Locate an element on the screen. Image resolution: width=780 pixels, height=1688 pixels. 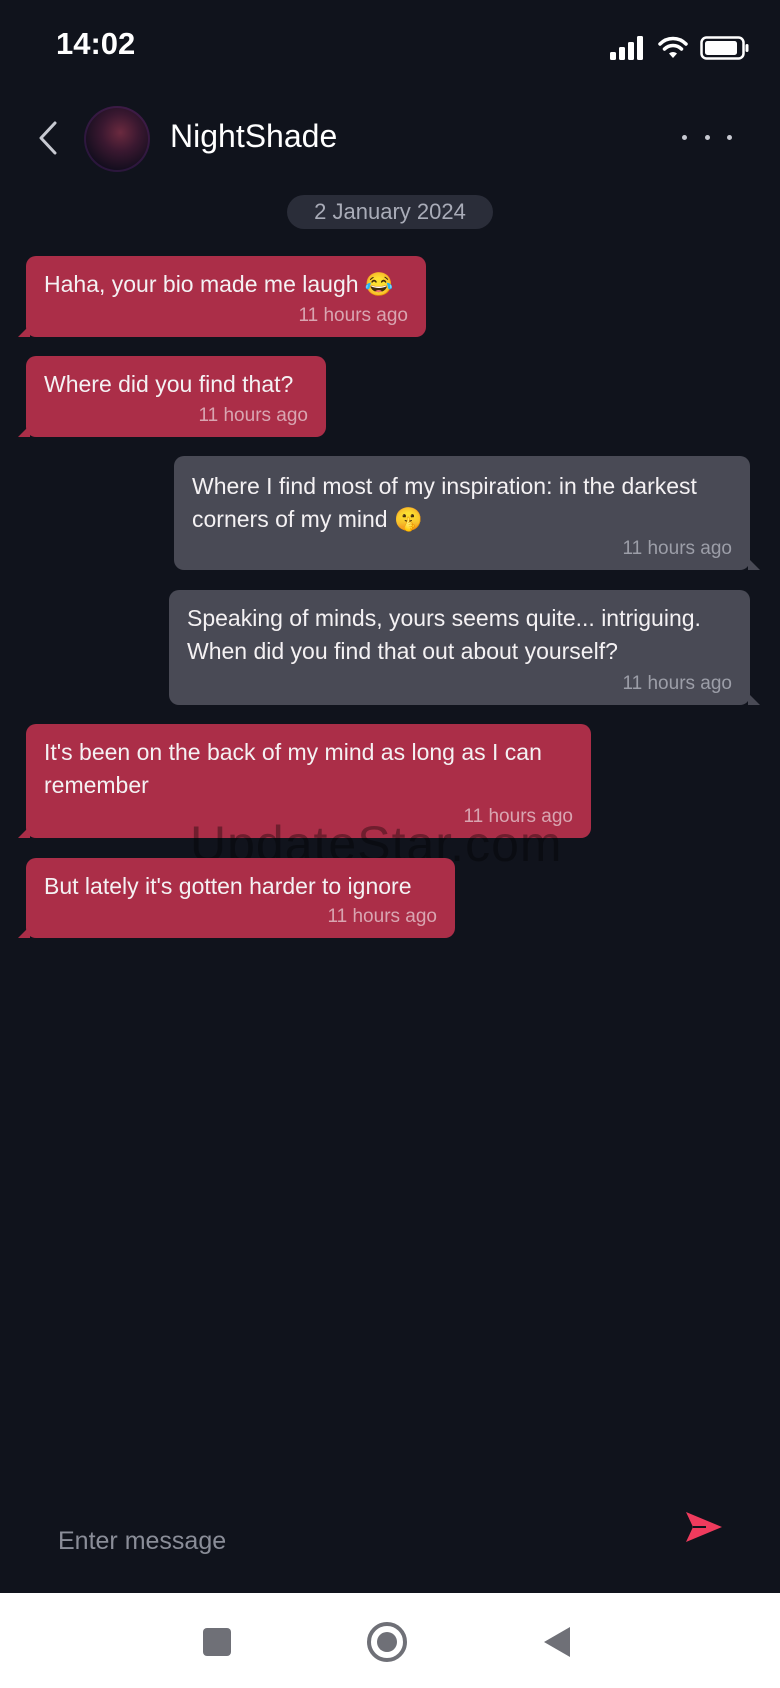
chat-header: NightShade is located at coordinates (390, 138).